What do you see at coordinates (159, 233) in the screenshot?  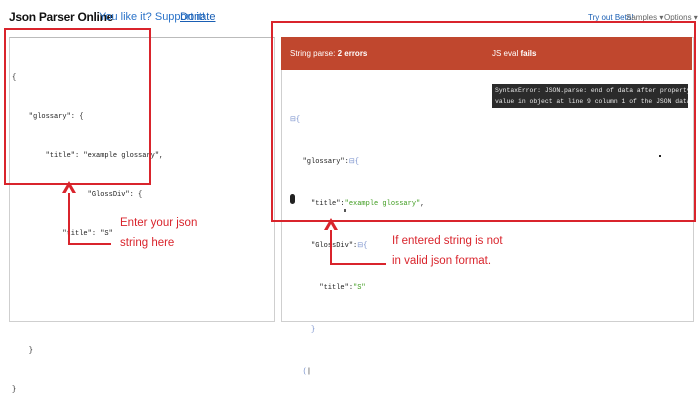 I see `annotation-enter-json: Enter your json string here` at bounding box center [159, 233].